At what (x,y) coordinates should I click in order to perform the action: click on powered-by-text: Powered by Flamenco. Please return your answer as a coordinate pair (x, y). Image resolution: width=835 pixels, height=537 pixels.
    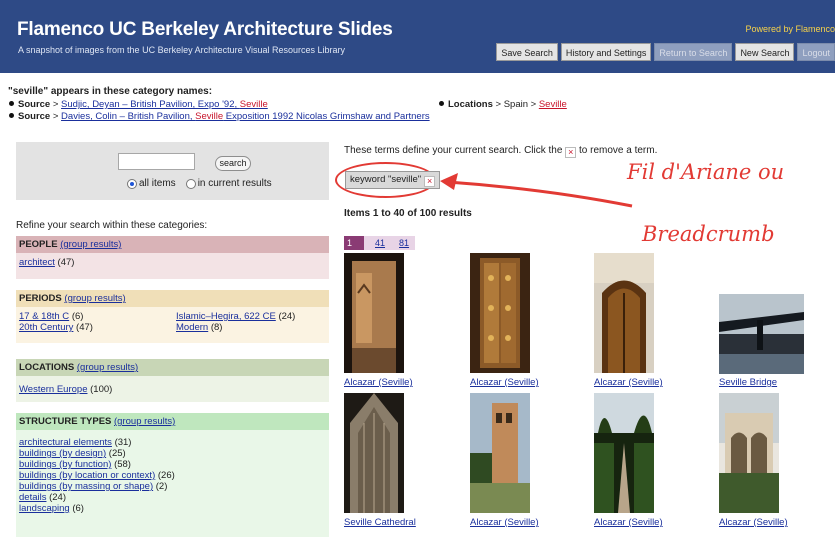
    Looking at the image, I should click on (790, 29).